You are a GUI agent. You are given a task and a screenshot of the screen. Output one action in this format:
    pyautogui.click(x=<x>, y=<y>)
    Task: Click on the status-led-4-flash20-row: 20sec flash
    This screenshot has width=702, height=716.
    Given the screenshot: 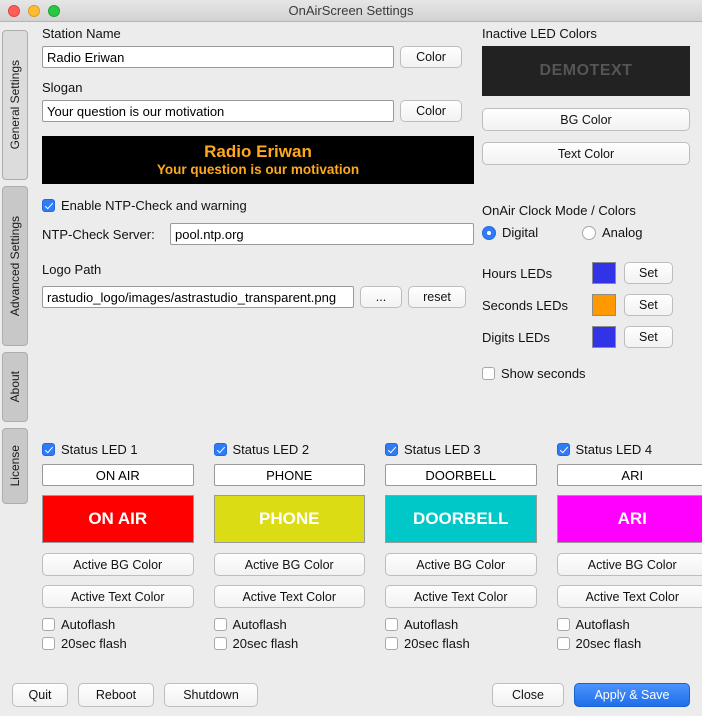 What is the action you would take?
    pyautogui.click(x=629, y=643)
    